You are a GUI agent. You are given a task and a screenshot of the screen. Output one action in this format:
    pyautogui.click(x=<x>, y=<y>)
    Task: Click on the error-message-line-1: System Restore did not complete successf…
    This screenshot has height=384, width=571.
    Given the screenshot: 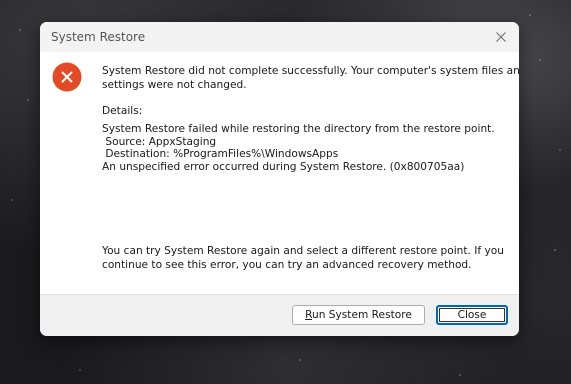 What is the action you would take?
    pyautogui.click(x=310, y=71)
    